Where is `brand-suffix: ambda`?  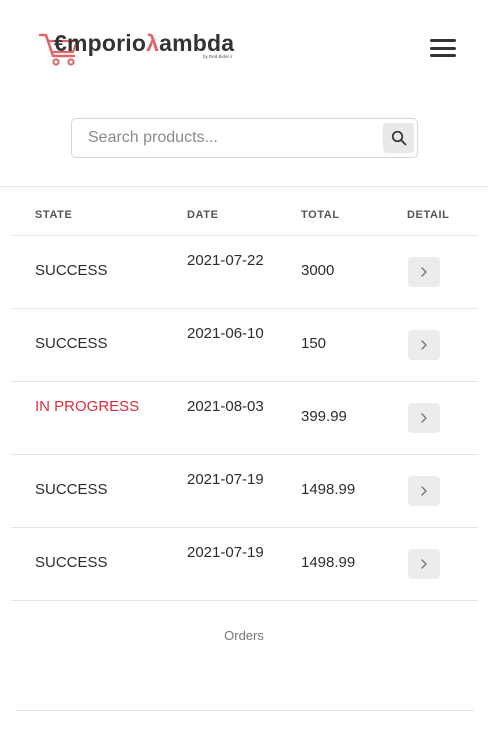 brand-suffix: ambda is located at coordinates (197, 43).